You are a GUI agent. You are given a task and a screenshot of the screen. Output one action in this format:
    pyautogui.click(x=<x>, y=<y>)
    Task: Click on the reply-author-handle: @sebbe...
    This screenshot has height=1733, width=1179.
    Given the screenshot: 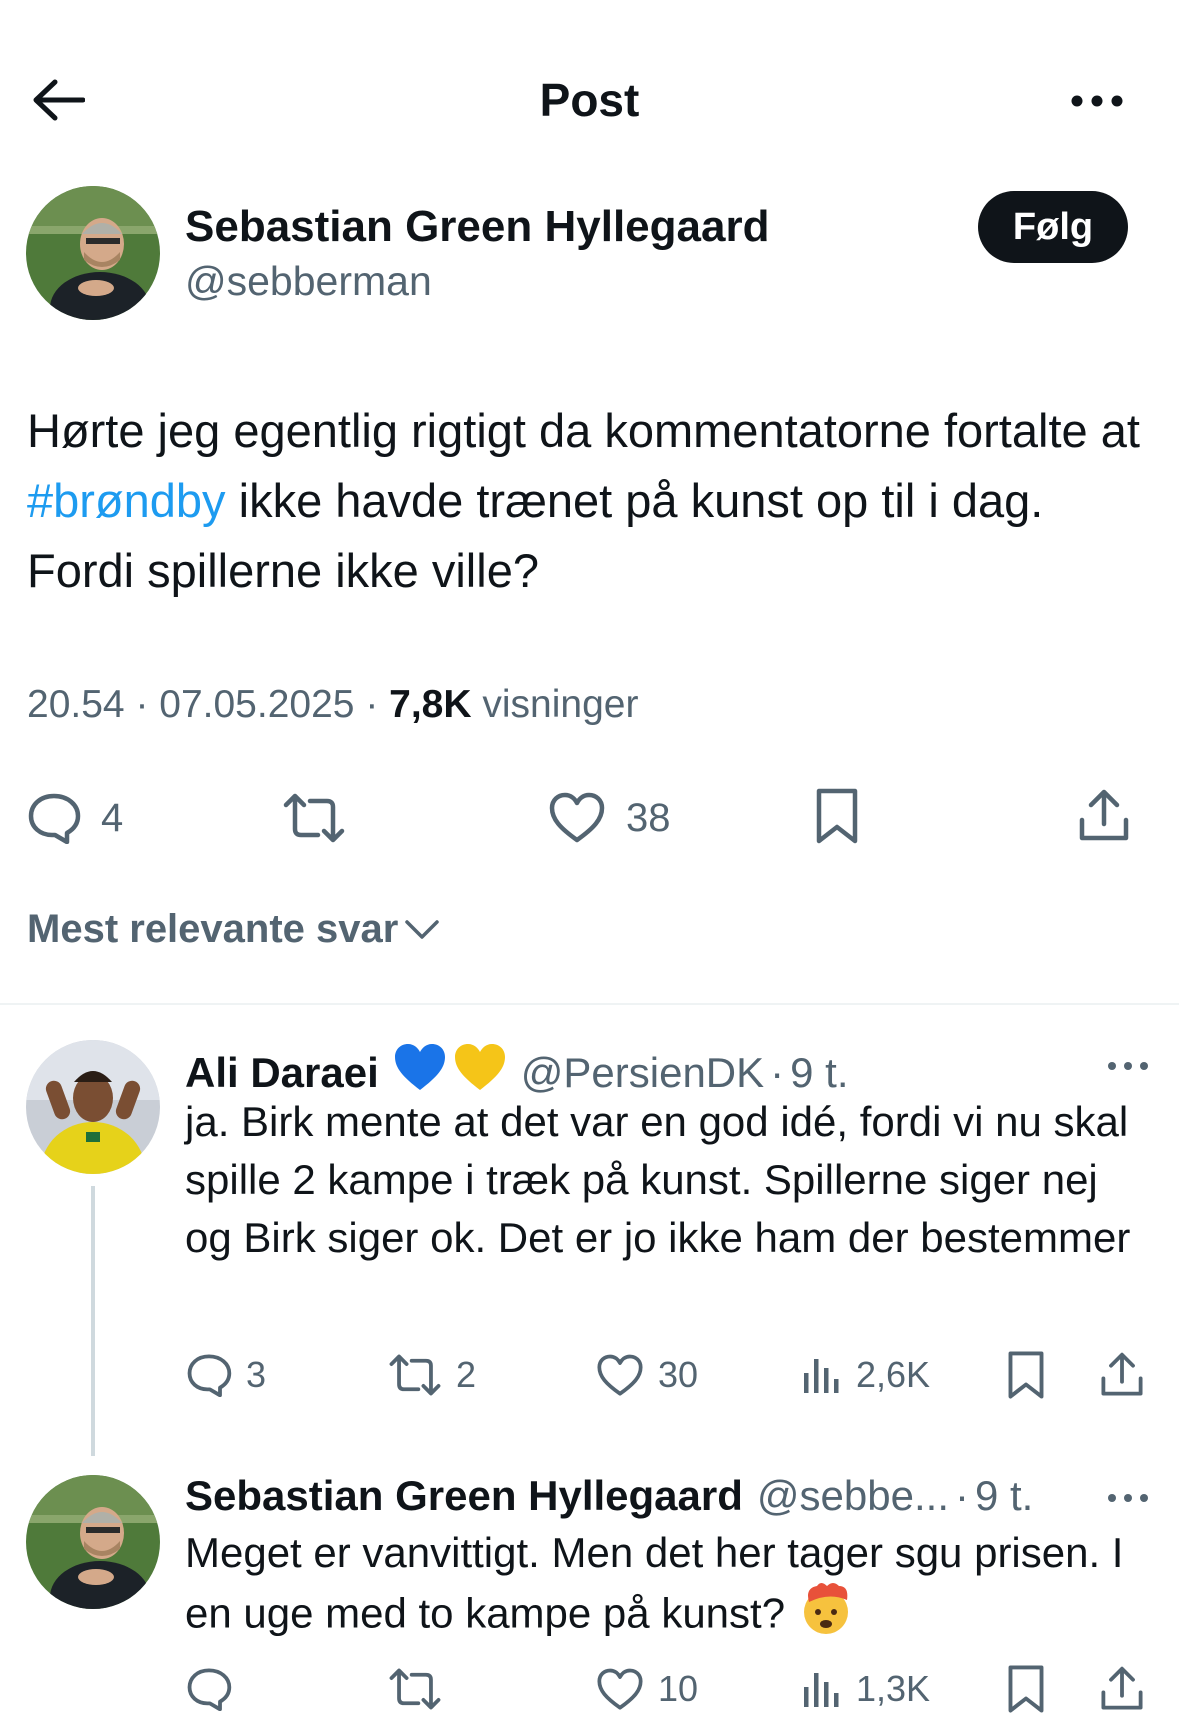 What is the action you would take?
    pyautogui.click(x=853, y=1496)
    